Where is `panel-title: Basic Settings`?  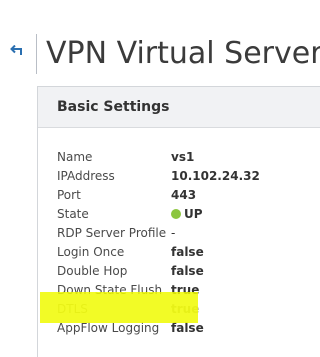 panel-title: Basic Settings is located at coordinates (113, 107).